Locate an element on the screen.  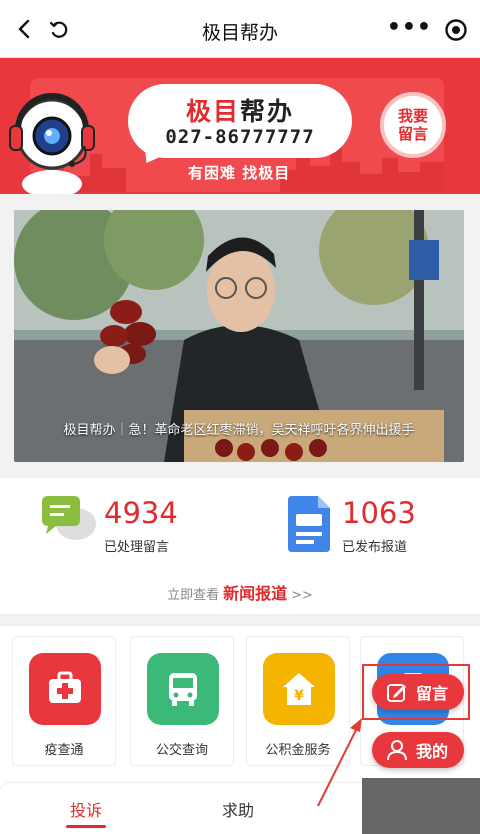
user-icon is located at coordinates (397, 750).